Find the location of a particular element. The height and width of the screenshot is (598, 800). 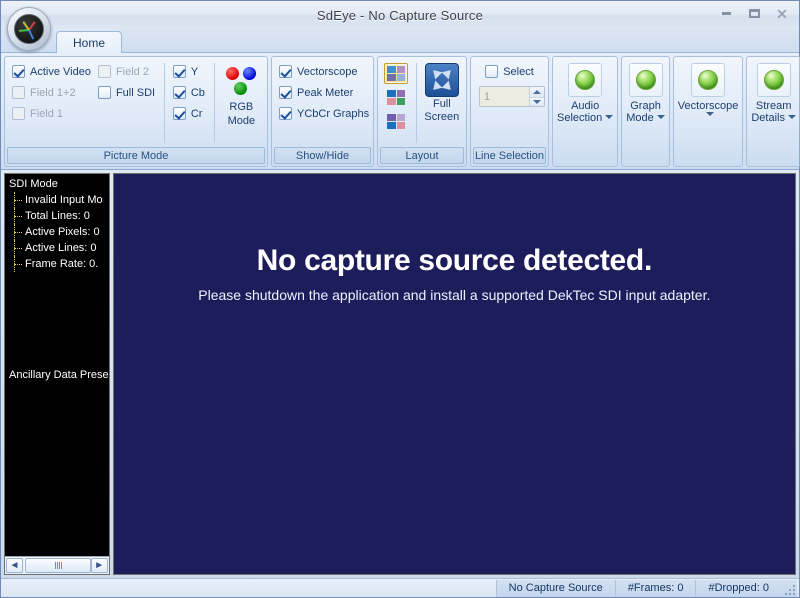

checkbox-label: Select is located at coordinates (518, 71).